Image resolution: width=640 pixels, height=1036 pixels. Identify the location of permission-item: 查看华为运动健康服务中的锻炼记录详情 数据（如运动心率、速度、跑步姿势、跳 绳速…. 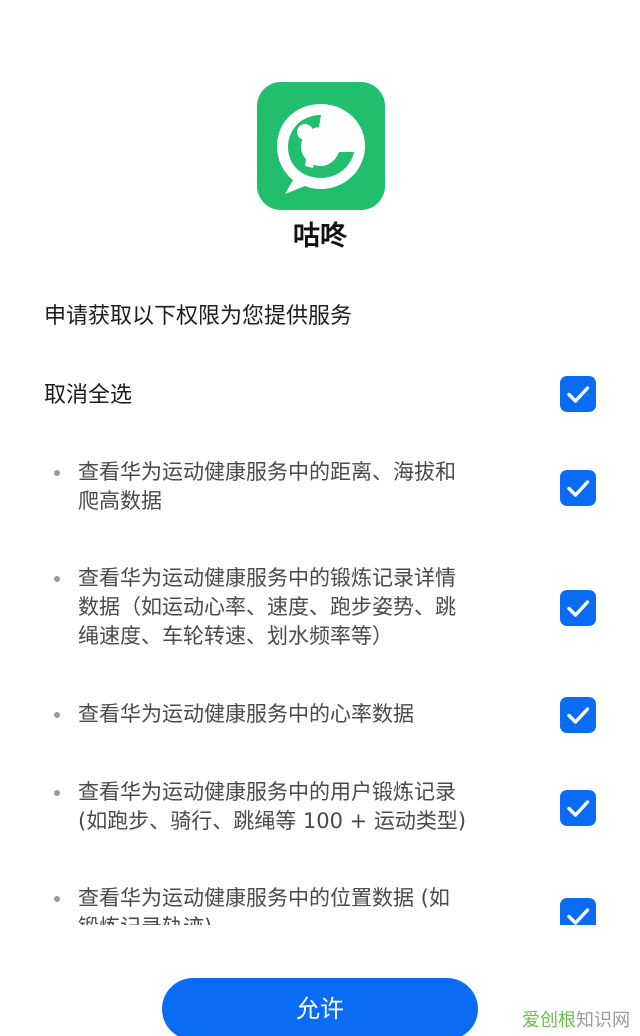
(320, 614).